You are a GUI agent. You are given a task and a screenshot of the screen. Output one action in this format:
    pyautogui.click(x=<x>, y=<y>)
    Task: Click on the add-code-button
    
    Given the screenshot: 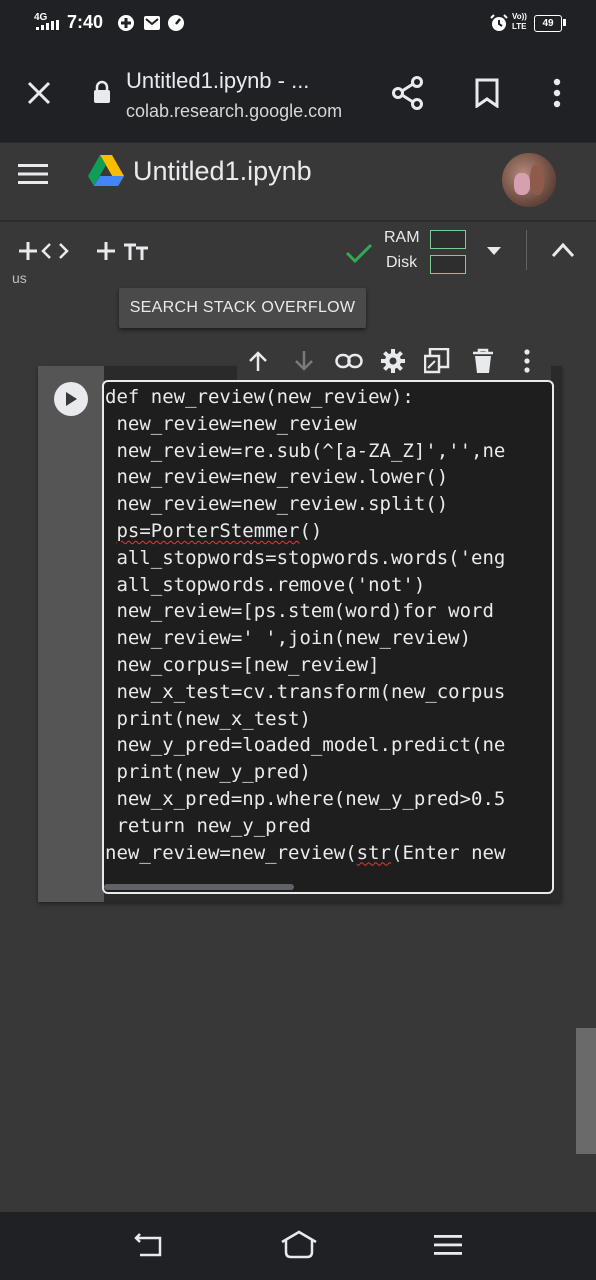 What is the action you would take?
    pyautogui.click(x=45, y=251)
    